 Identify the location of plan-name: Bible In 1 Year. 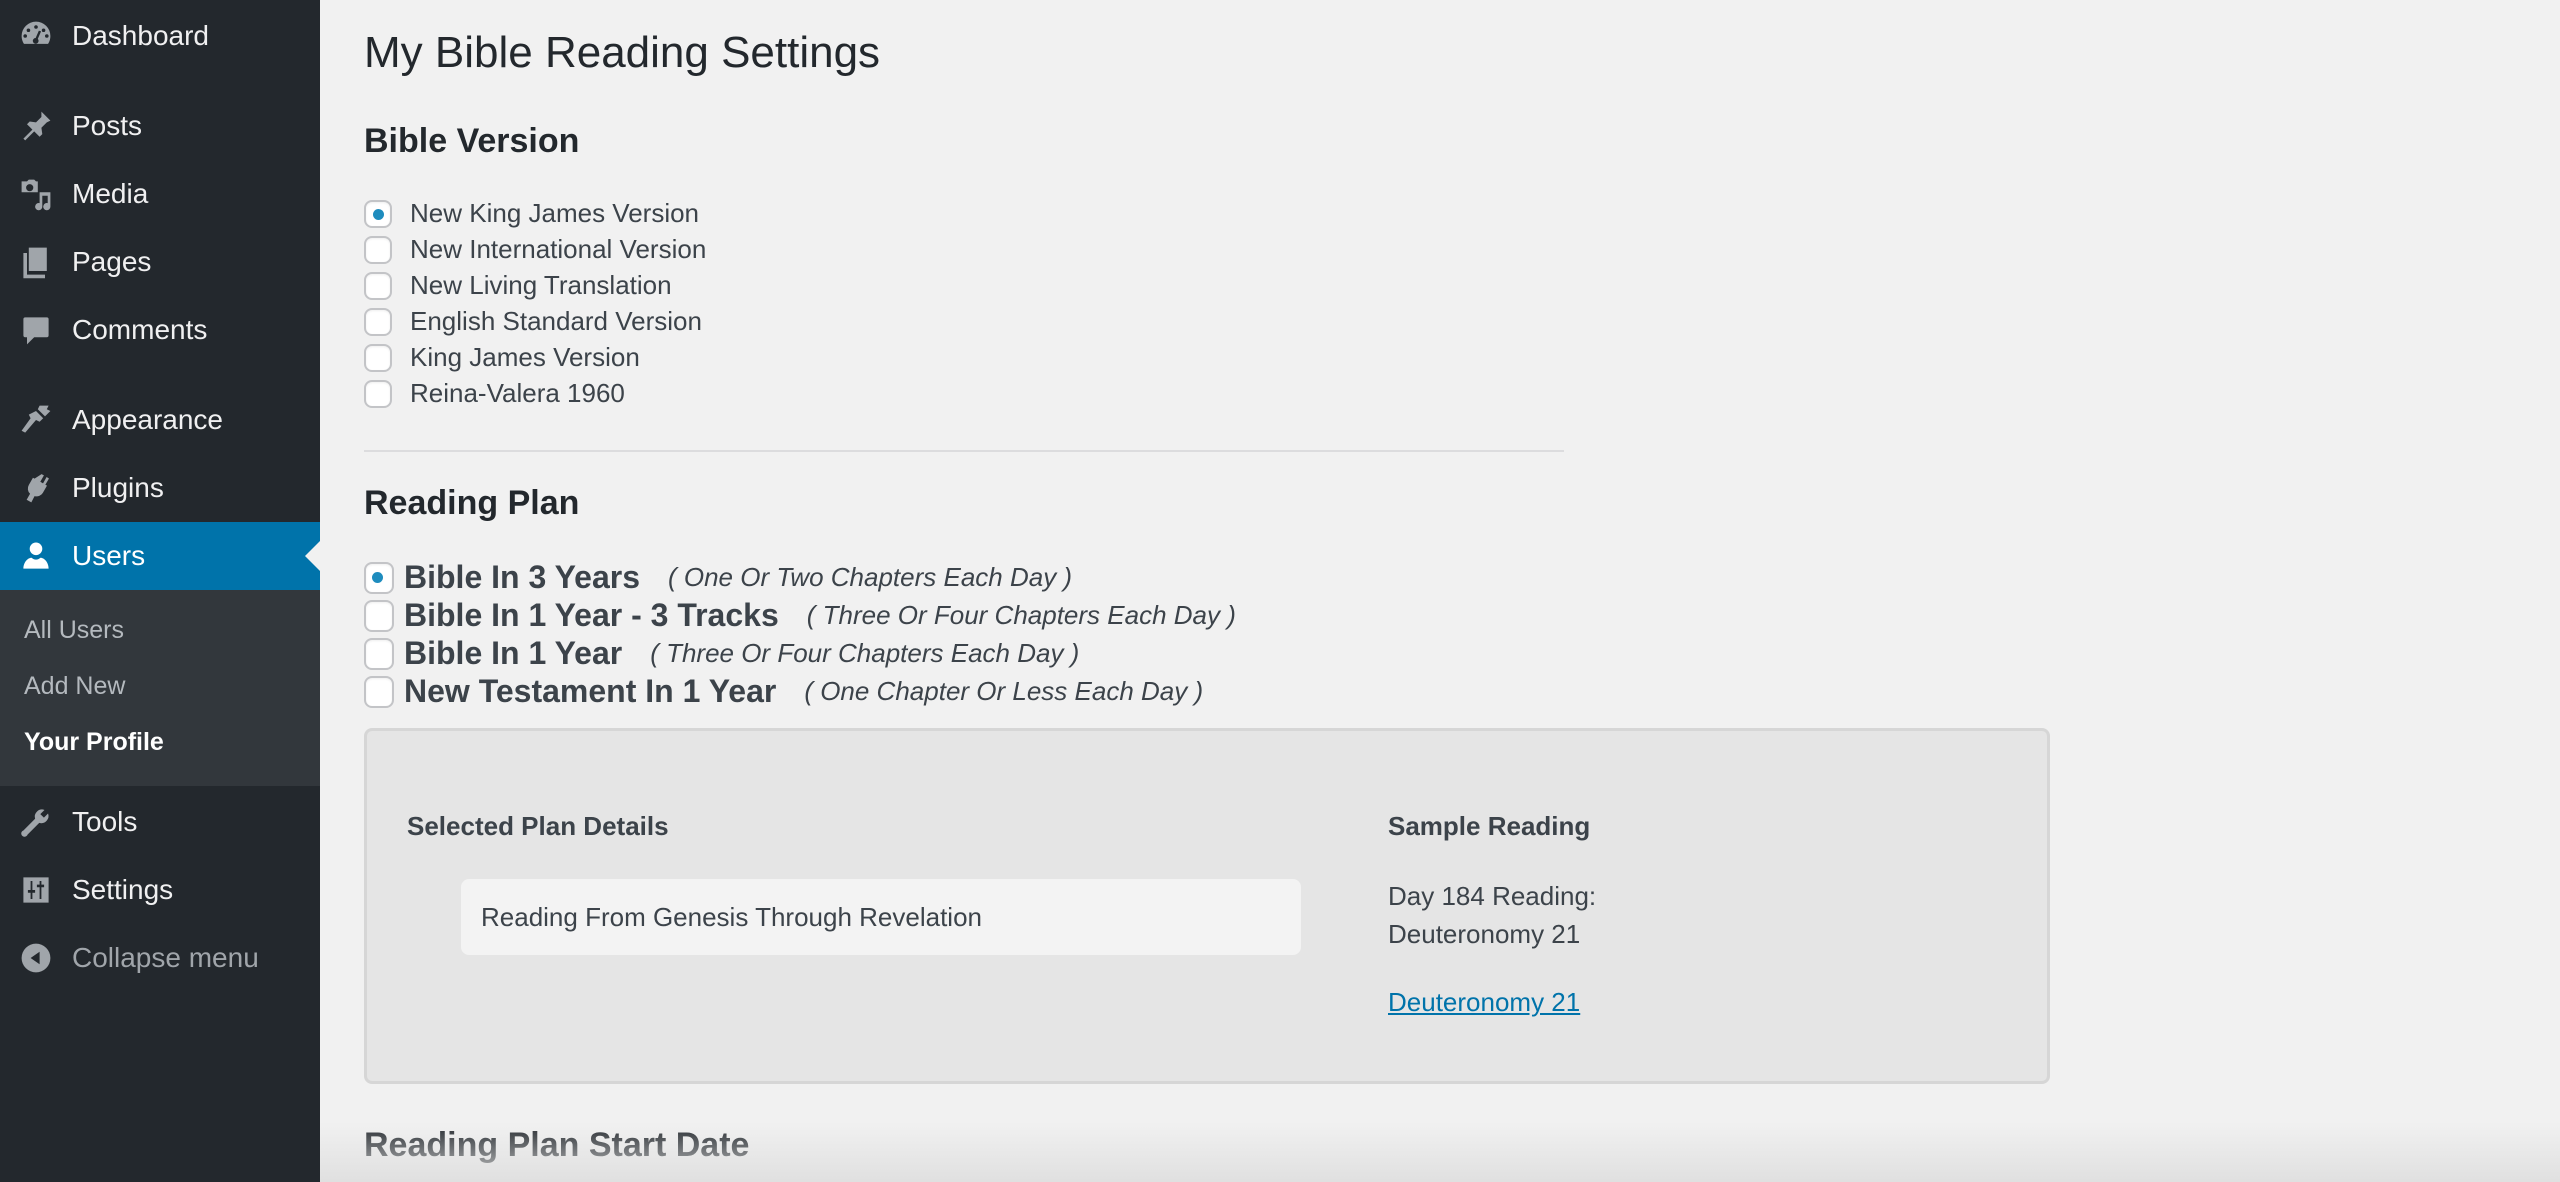
(513, 653).